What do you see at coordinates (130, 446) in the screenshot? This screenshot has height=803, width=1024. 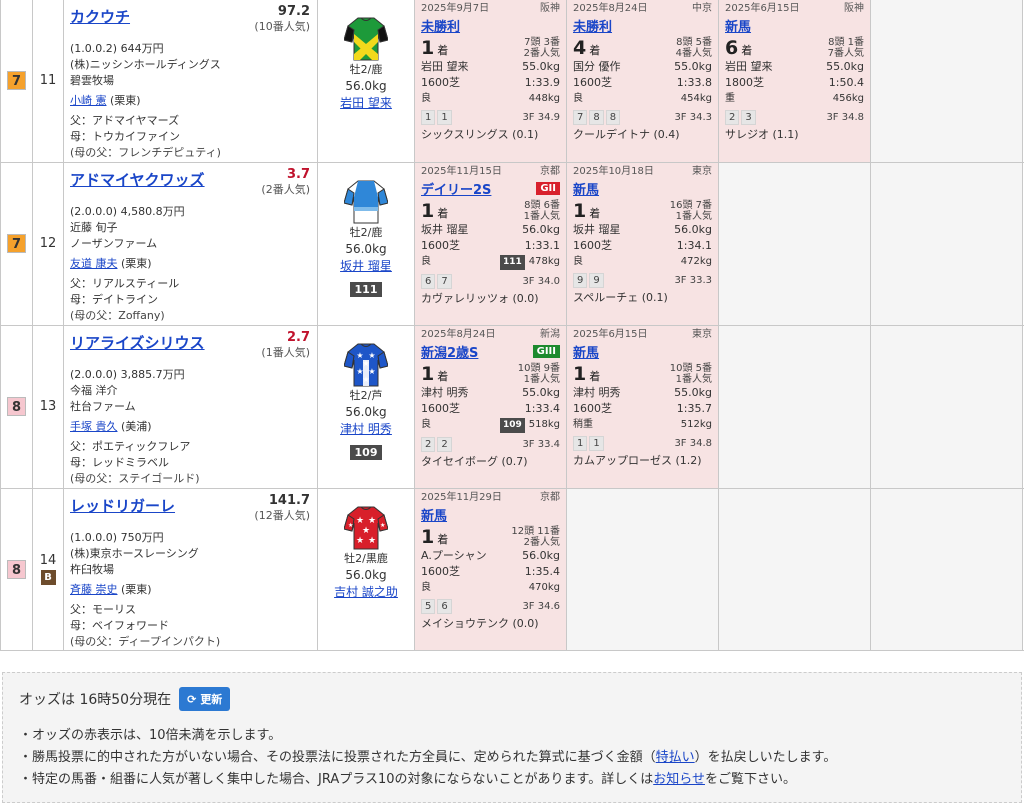 I see `sire: 父：ポエティックフレア` at bounding box center [130, 446].